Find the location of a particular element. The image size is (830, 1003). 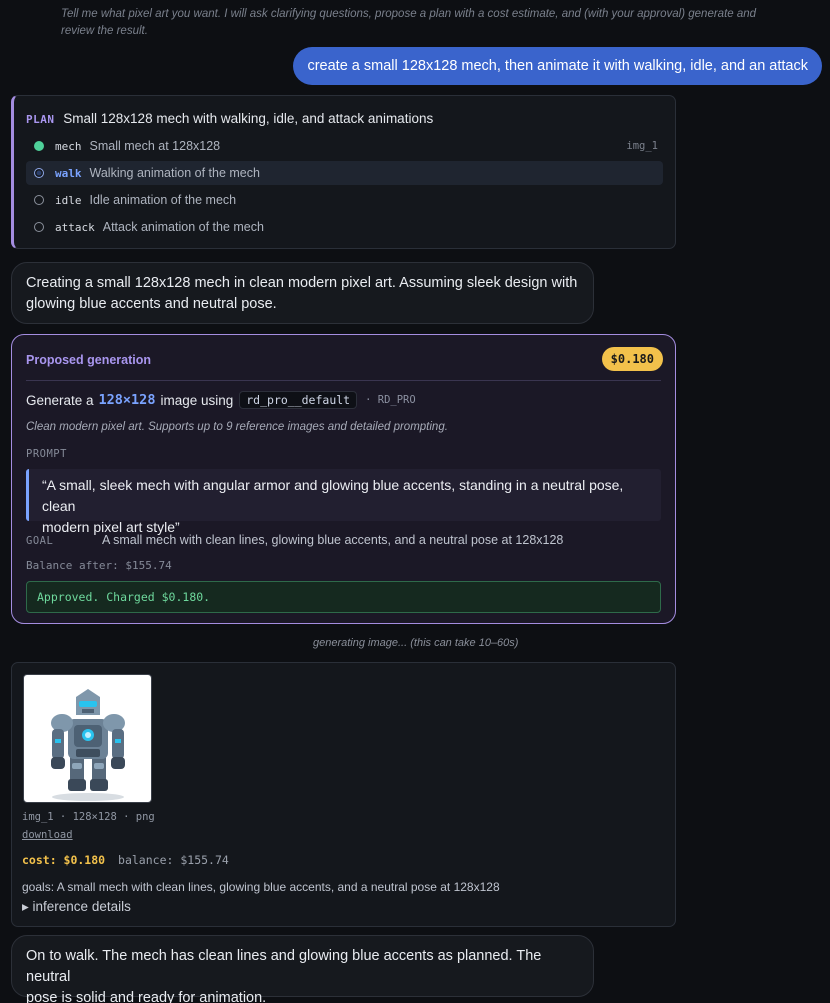

image-size: 128×128 is located at coordinates (127, 400).